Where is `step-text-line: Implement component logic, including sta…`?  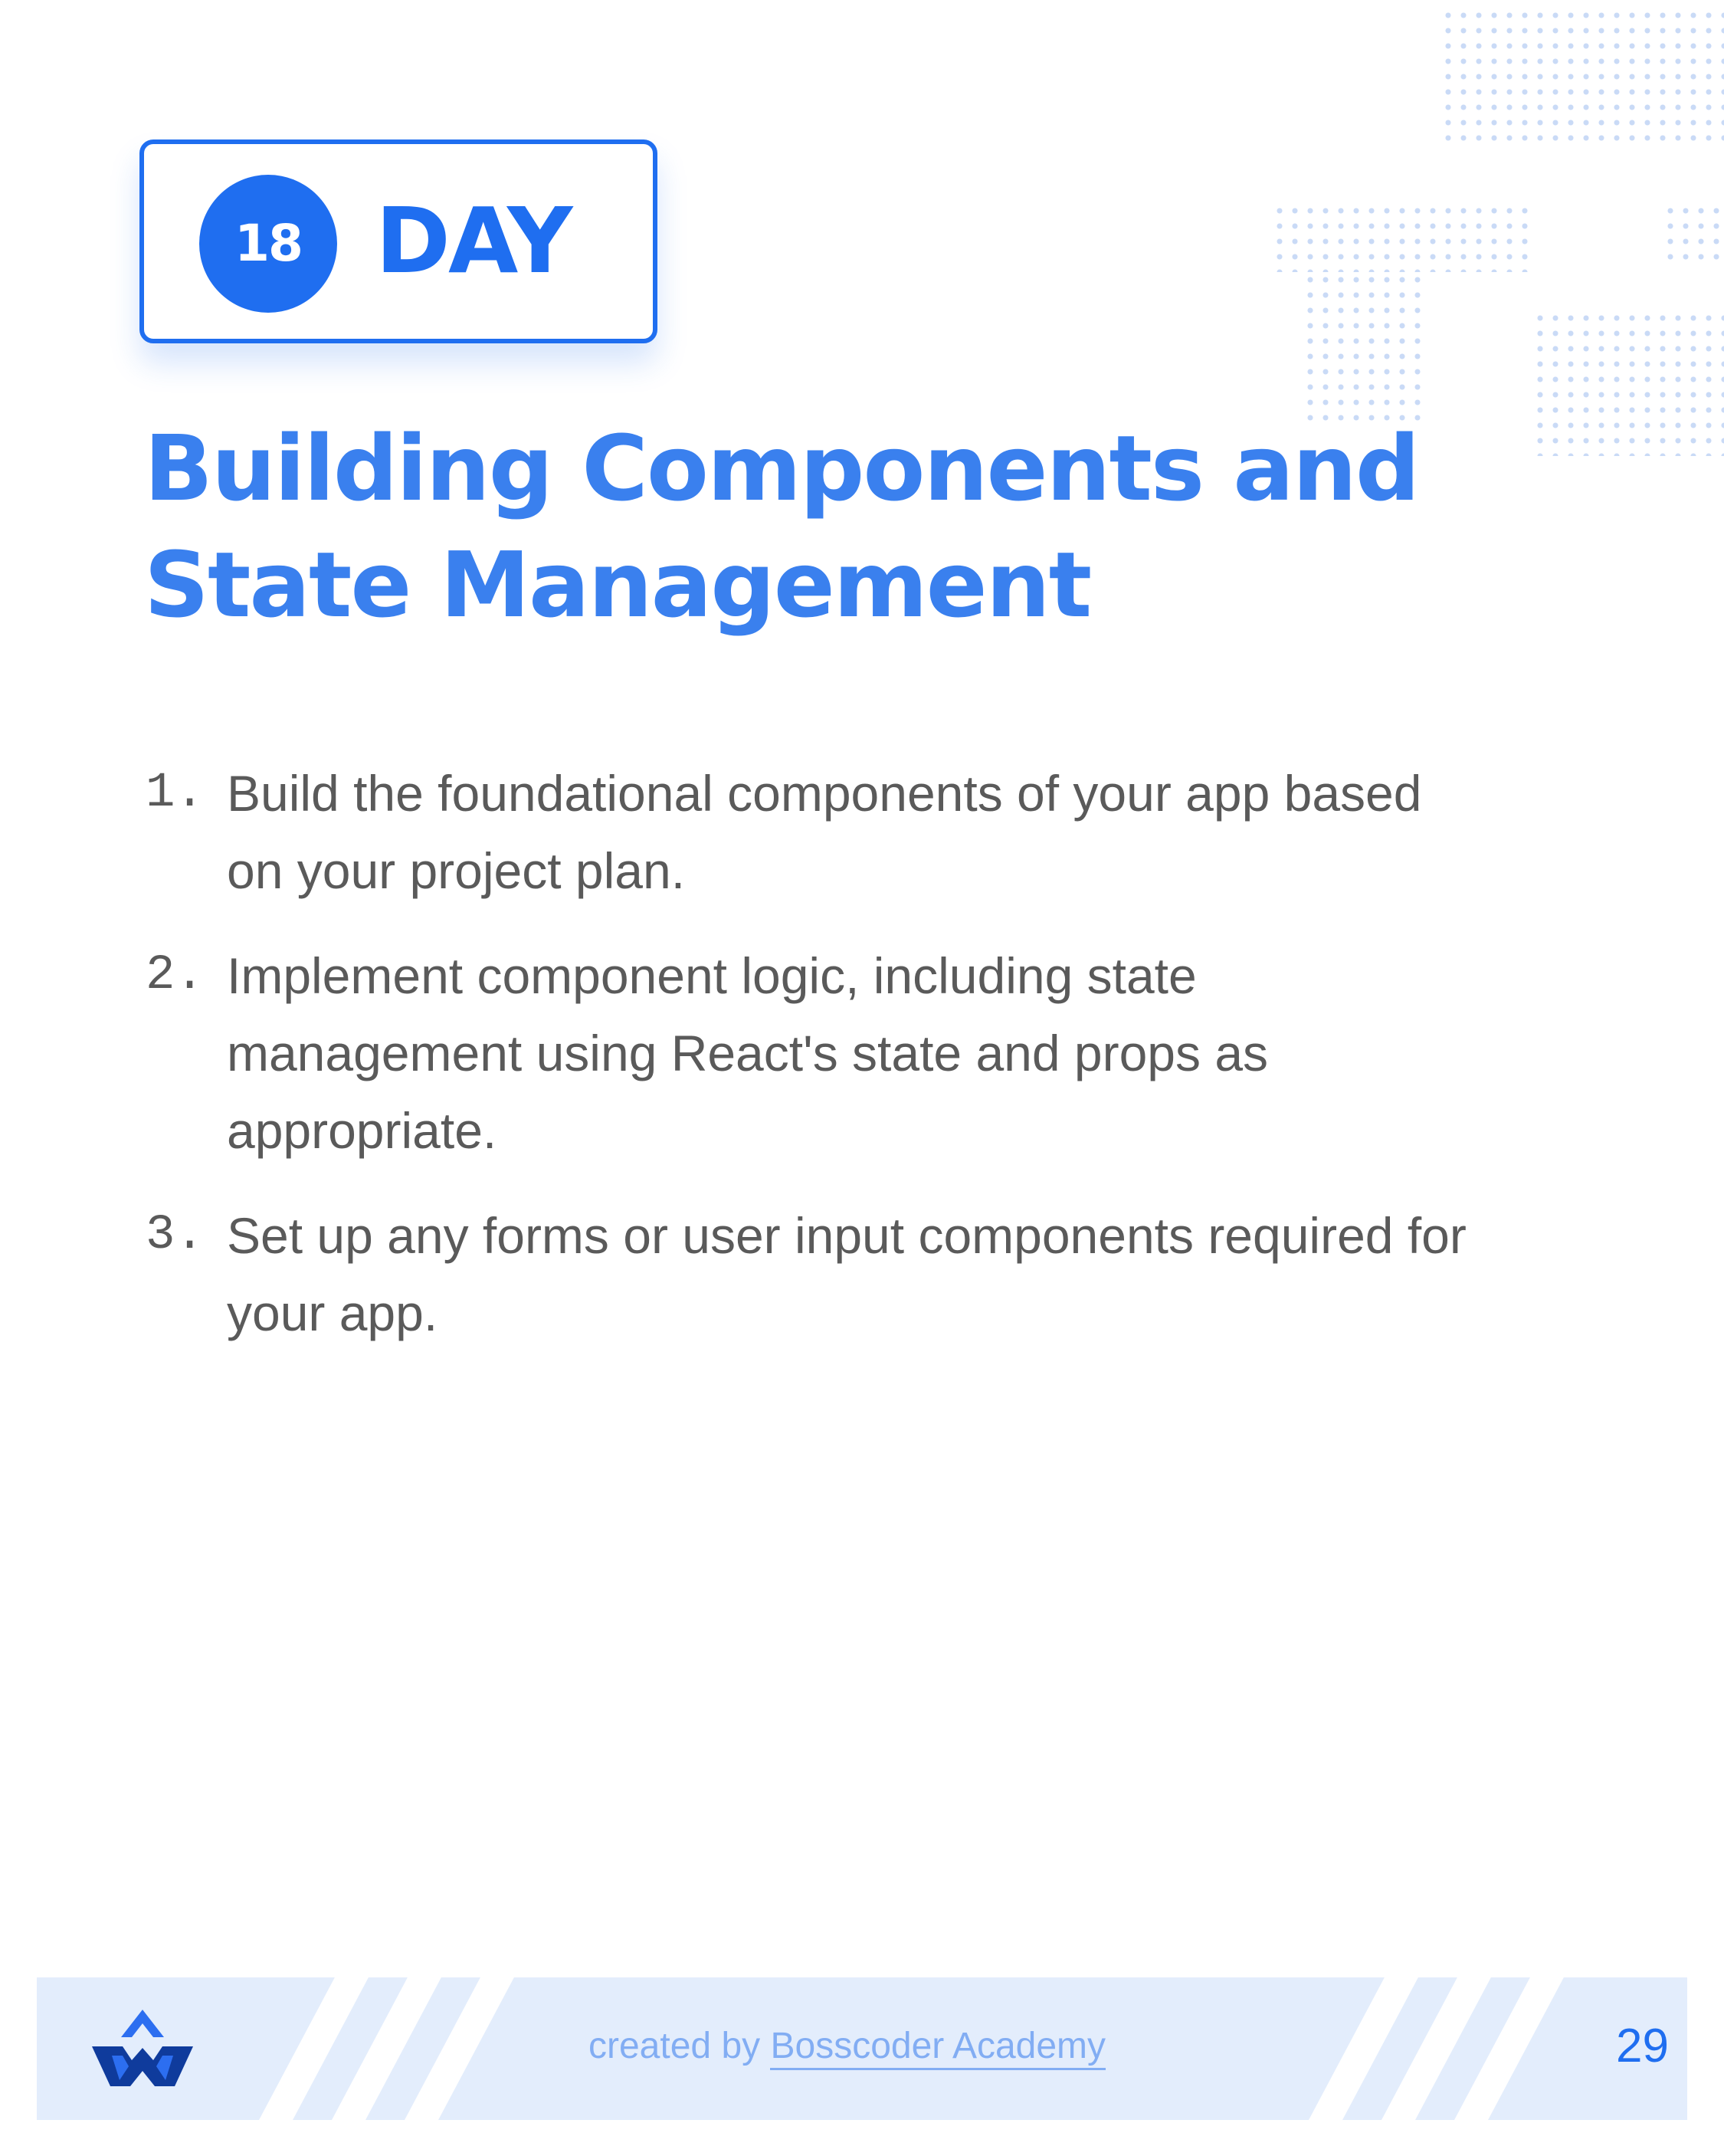
step-text-line: Implement component logic, including sta… is located at coordinates (712, 976).